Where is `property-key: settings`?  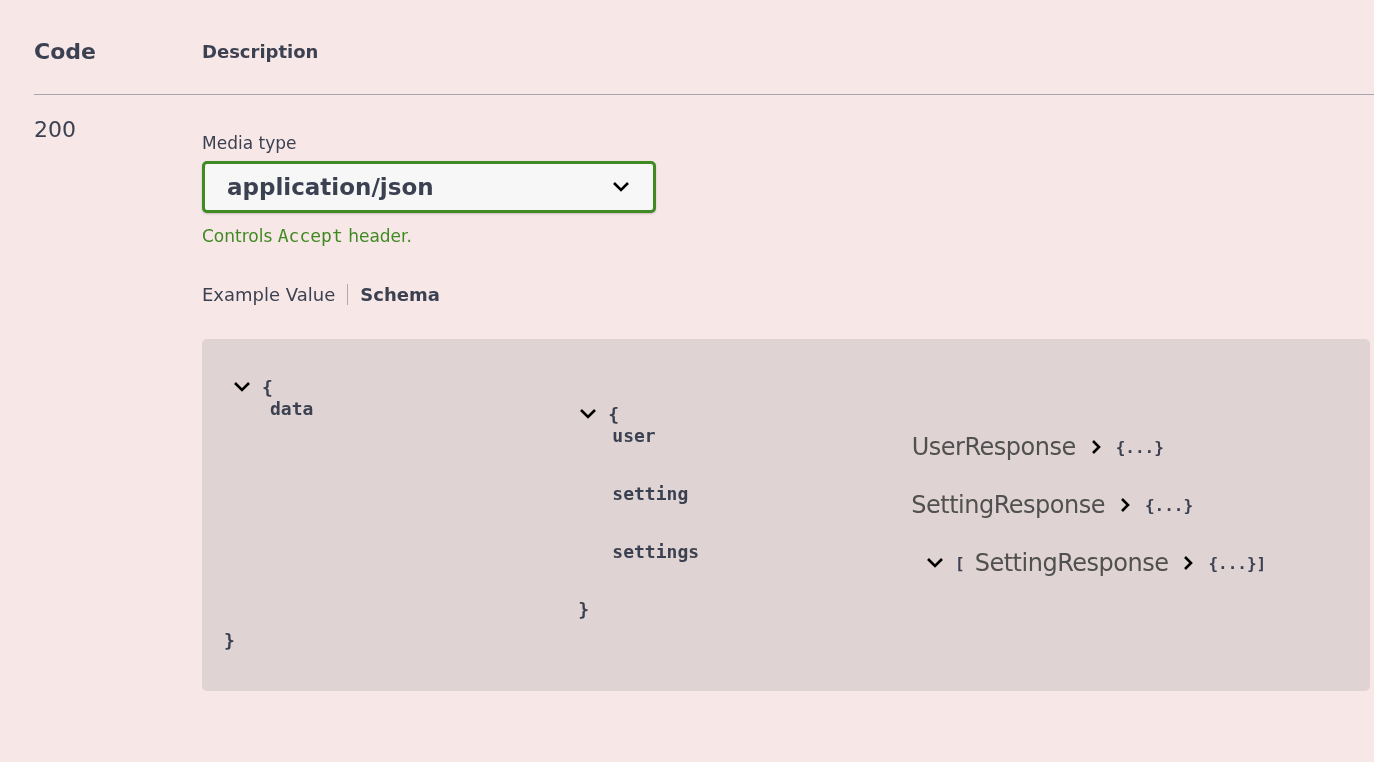
property-key: settings is located at coordinates (656, 551).